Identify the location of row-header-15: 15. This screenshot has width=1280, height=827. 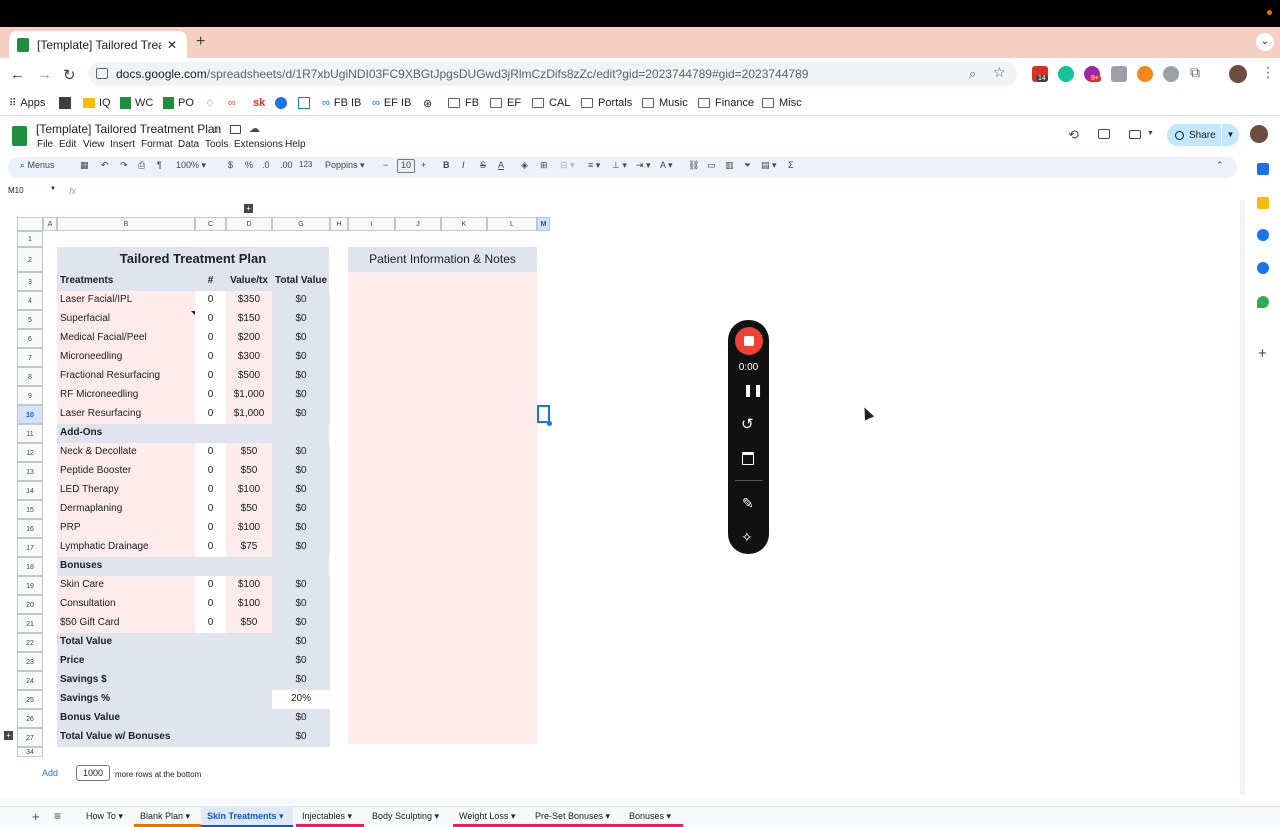
(30, 509).